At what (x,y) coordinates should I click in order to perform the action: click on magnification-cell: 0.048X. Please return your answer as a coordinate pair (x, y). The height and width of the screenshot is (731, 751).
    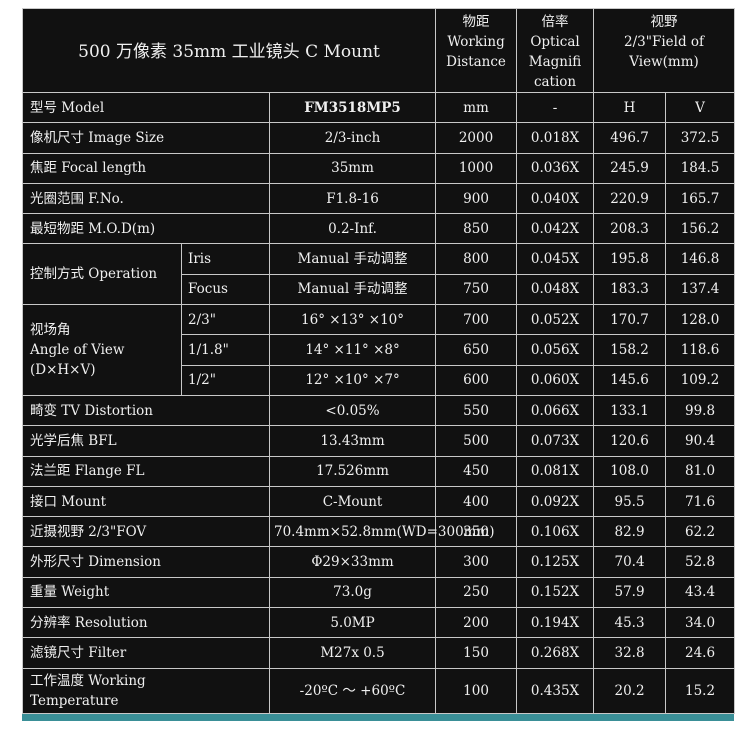
    Looking at the image, I should click on (555, 289).